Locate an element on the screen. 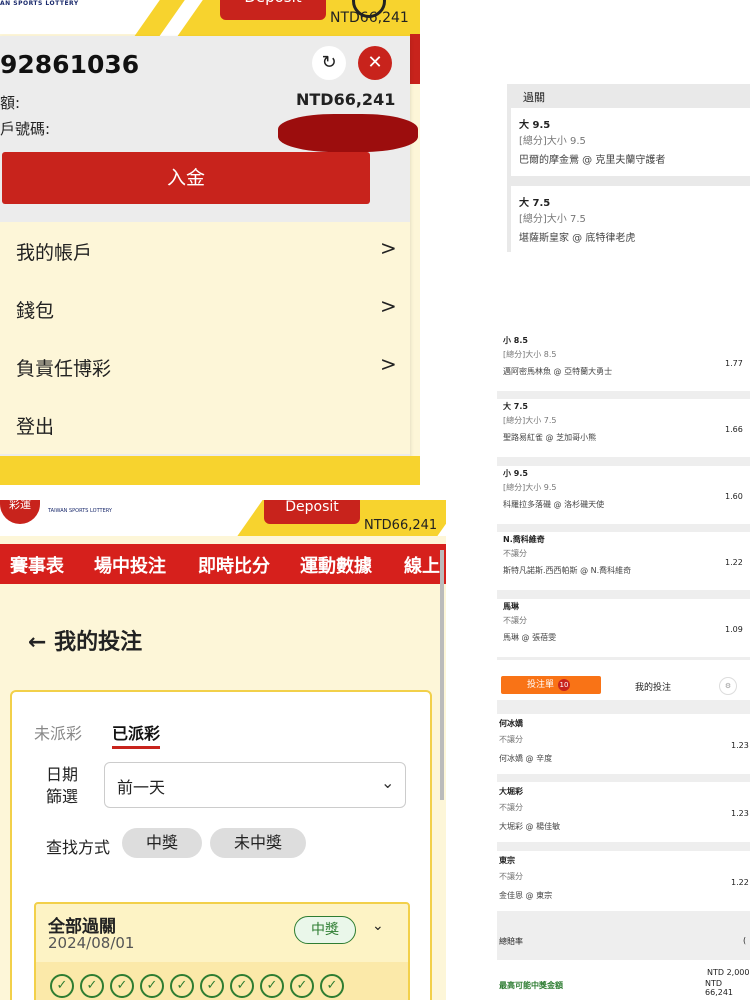 The image size is (750, 1000). selection: N.喬科維奇 is located at coordinates (524, 539).